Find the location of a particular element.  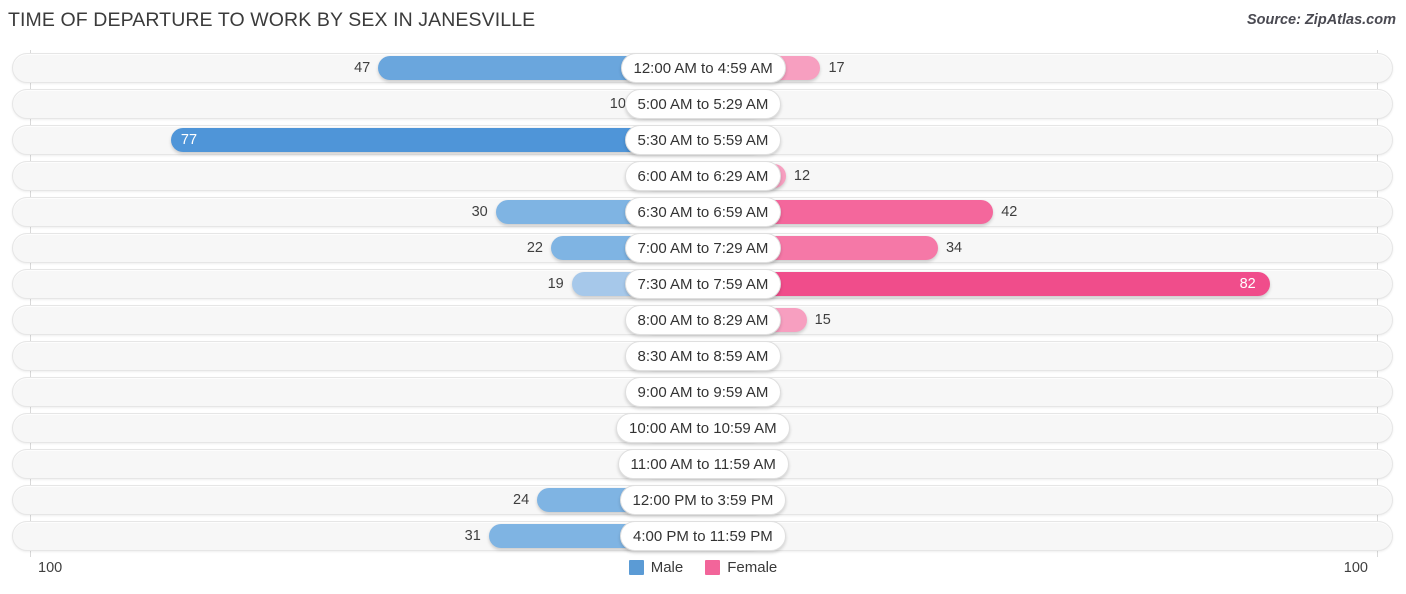

bar-value-female: 34 is located at coordinates (954, 248).